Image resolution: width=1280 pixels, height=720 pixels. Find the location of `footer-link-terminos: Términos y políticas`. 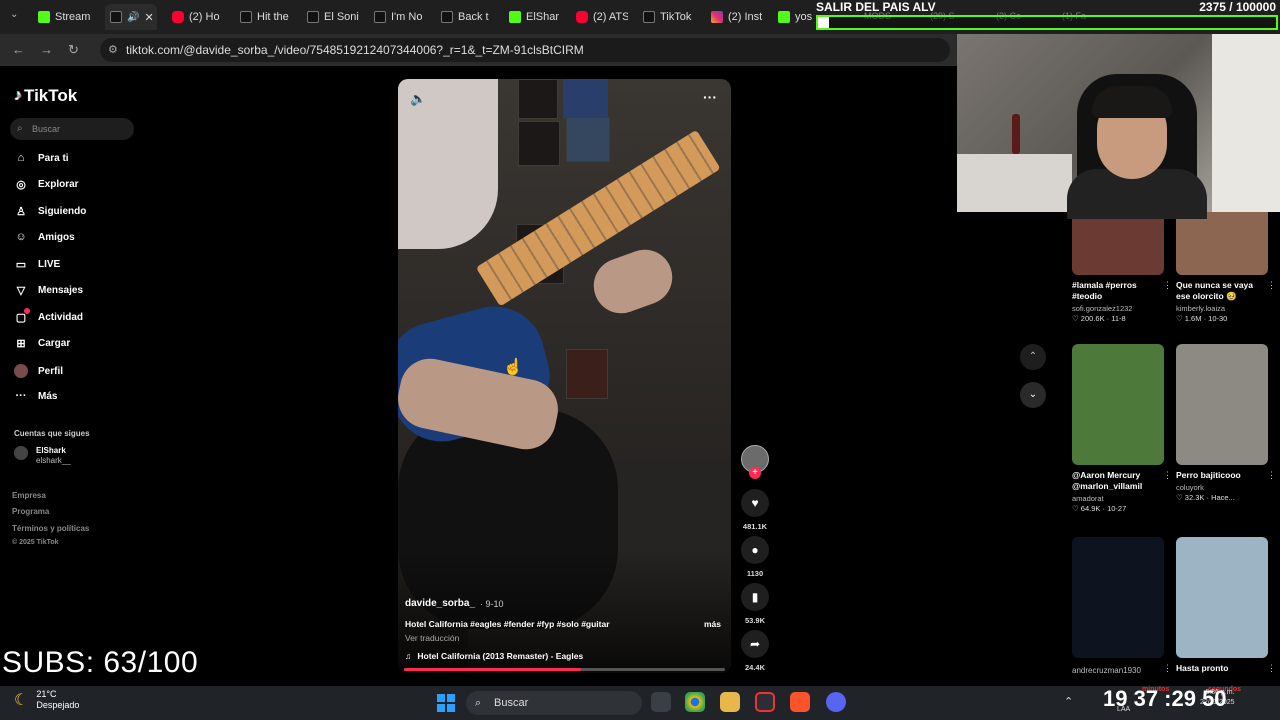

footer-link-terminos: Términos y políticas is located at coordinates (50, 528).